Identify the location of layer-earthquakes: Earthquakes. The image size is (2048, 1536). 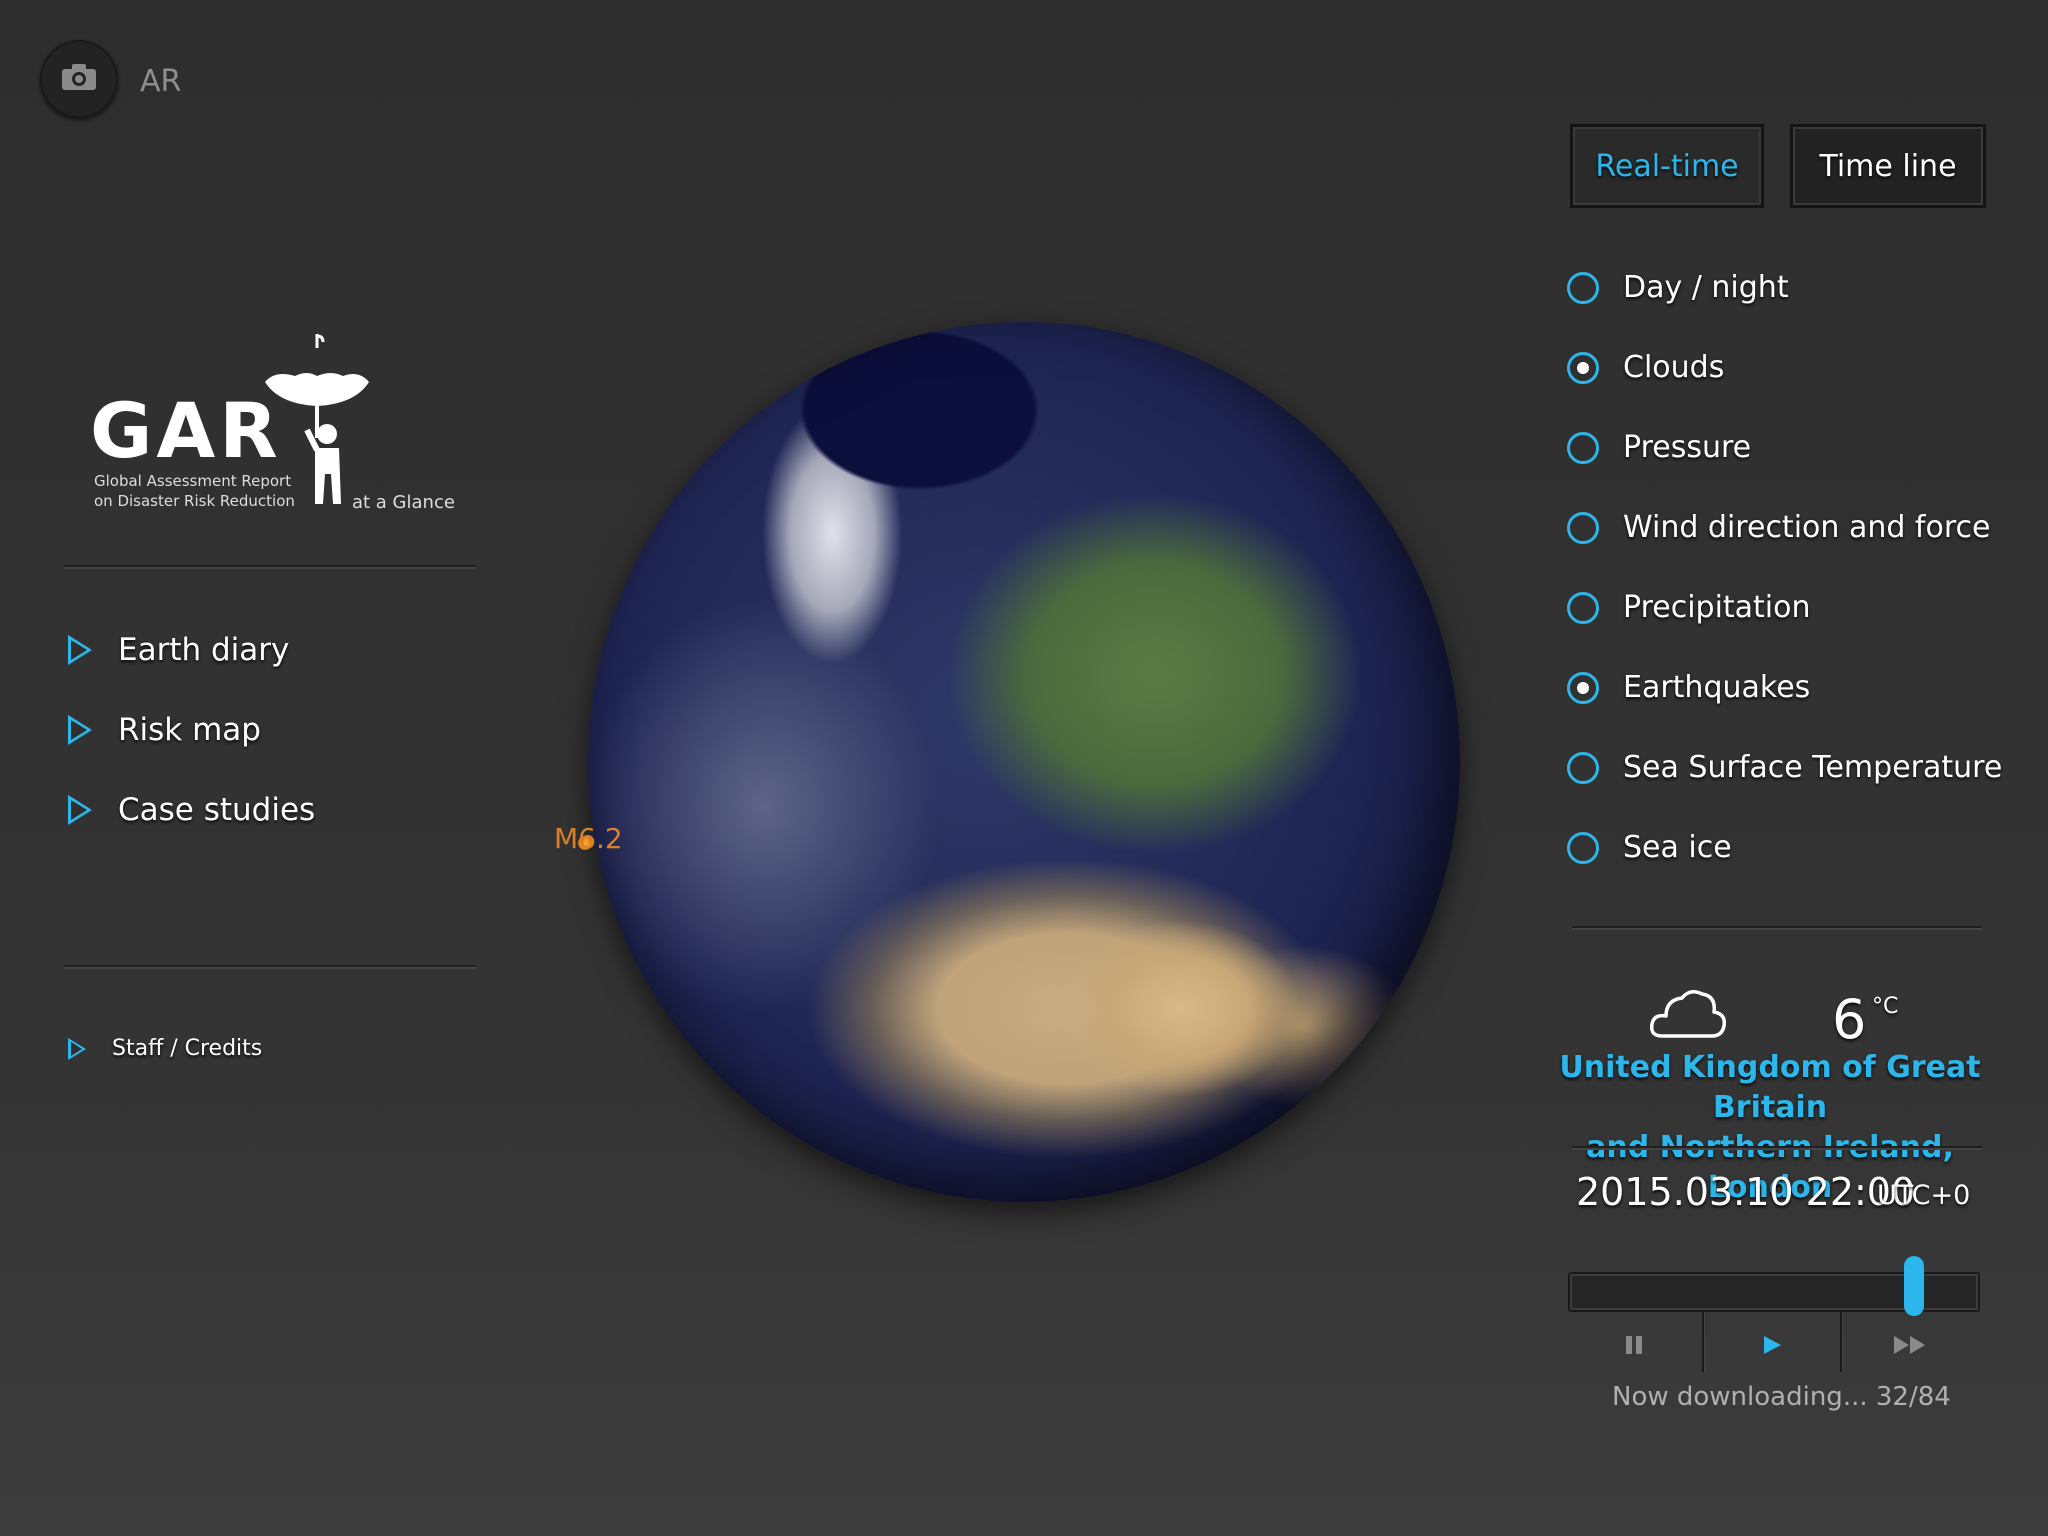
(1688, 687).